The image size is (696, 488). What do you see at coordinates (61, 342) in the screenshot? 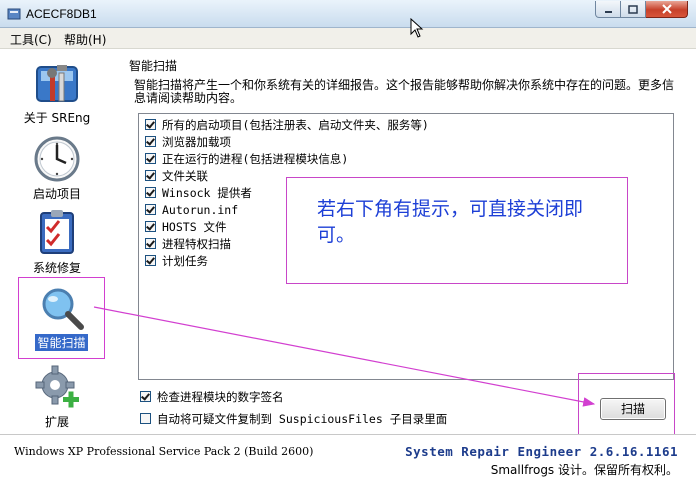
I see `sidebar-item-label: 智能扫描` at bounding box center [61, 342].